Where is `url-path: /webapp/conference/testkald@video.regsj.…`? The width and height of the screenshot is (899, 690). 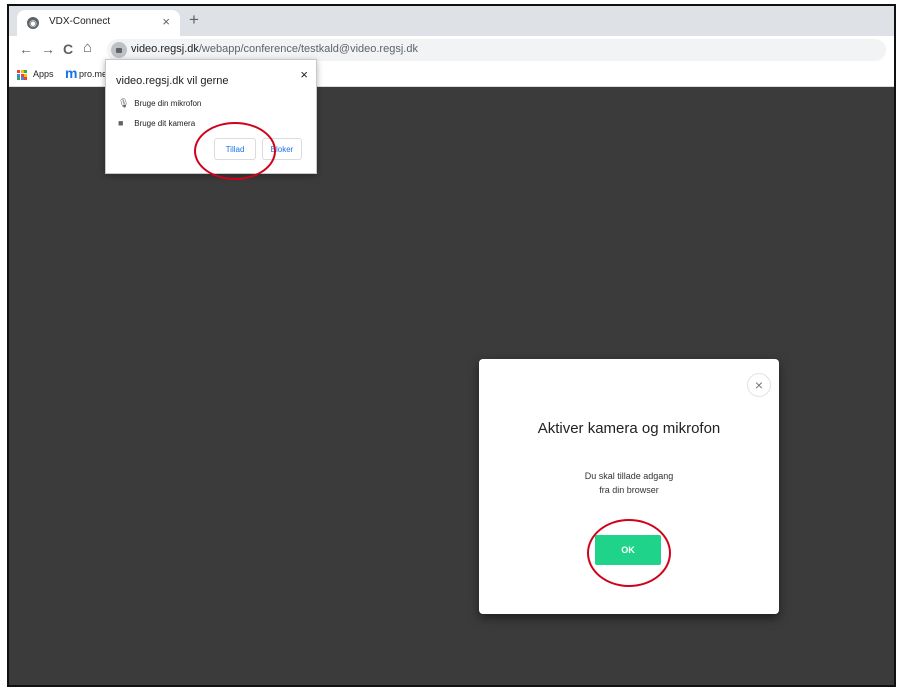 url-path: /webapp/conference/testkald@video.regsj.… is located at coordinates (308, 49).